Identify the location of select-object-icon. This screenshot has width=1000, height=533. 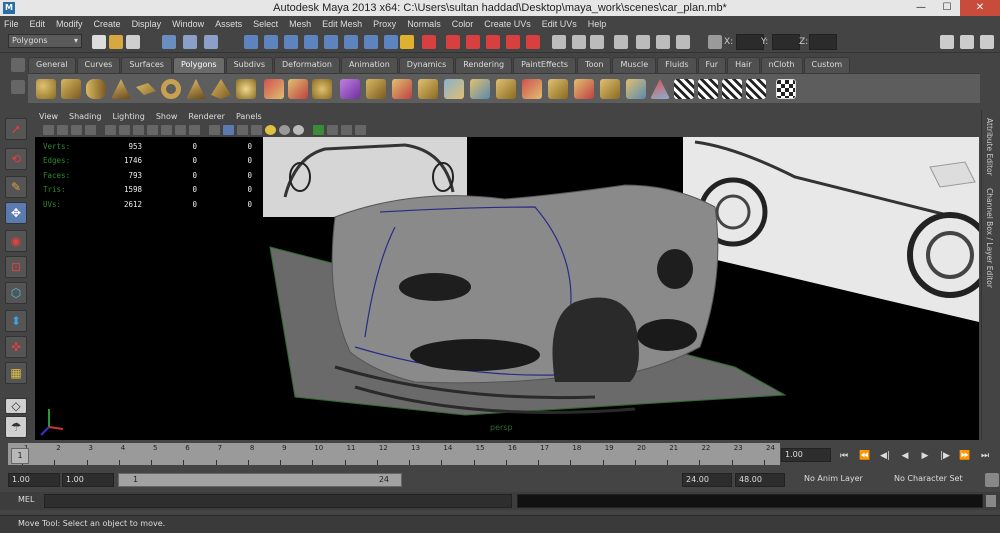
(190, 42).